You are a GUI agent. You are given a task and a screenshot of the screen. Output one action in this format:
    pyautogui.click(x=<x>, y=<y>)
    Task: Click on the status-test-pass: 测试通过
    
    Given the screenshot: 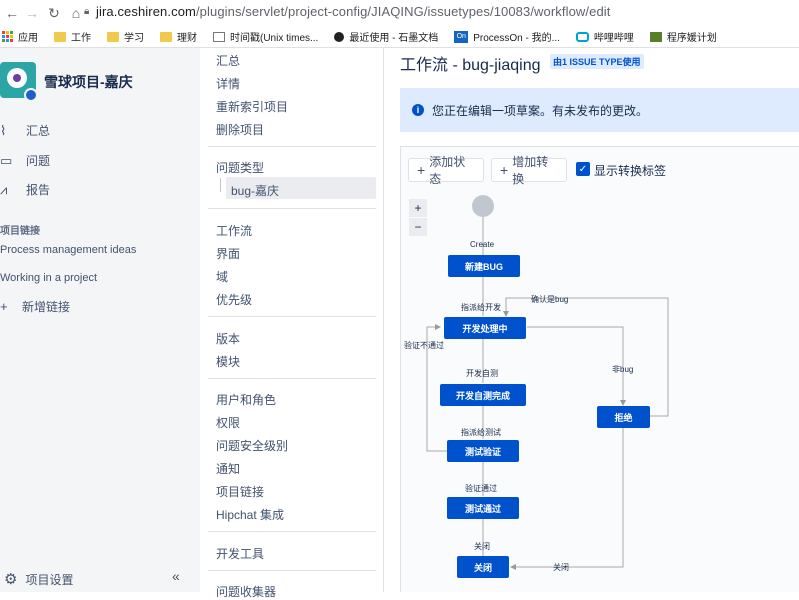 What is the action you would take?
    pyautogui.click(x=483, y=508)
    